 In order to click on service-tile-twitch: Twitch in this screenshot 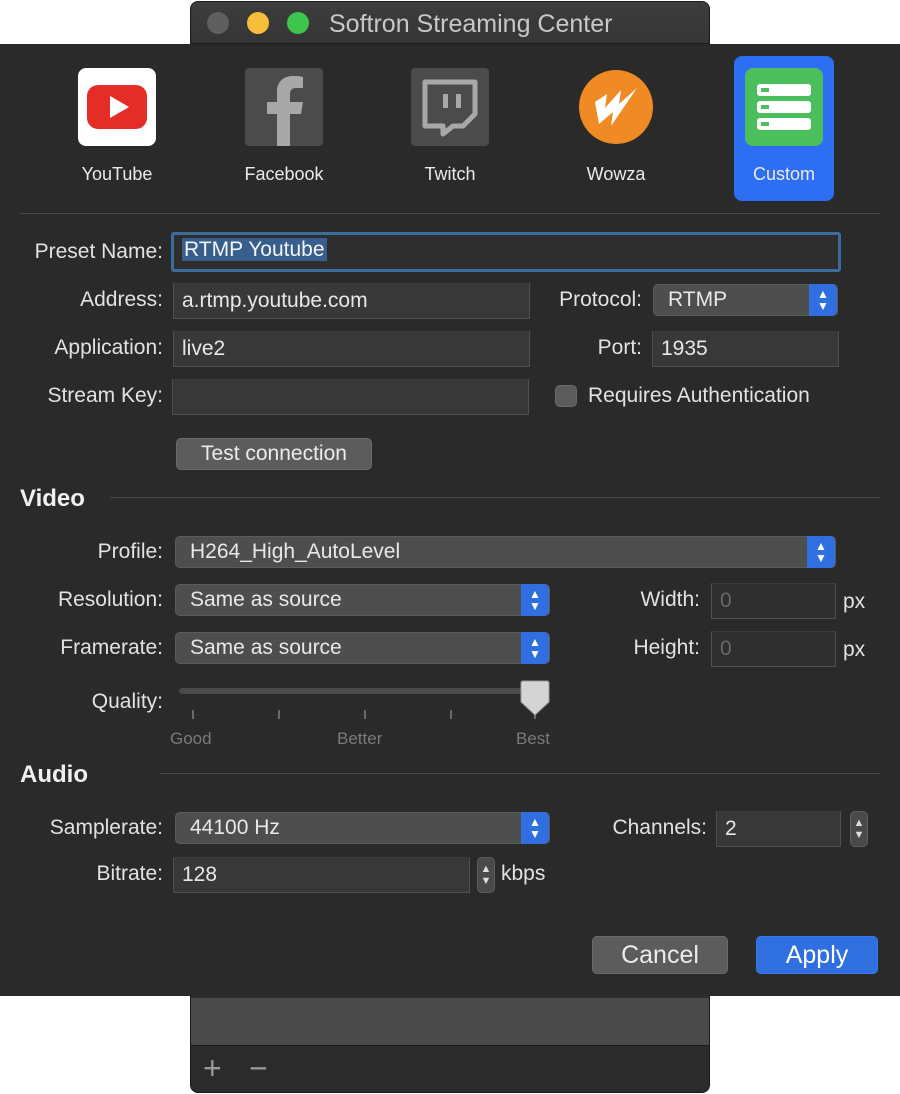, I will do `click(450, 128)`.